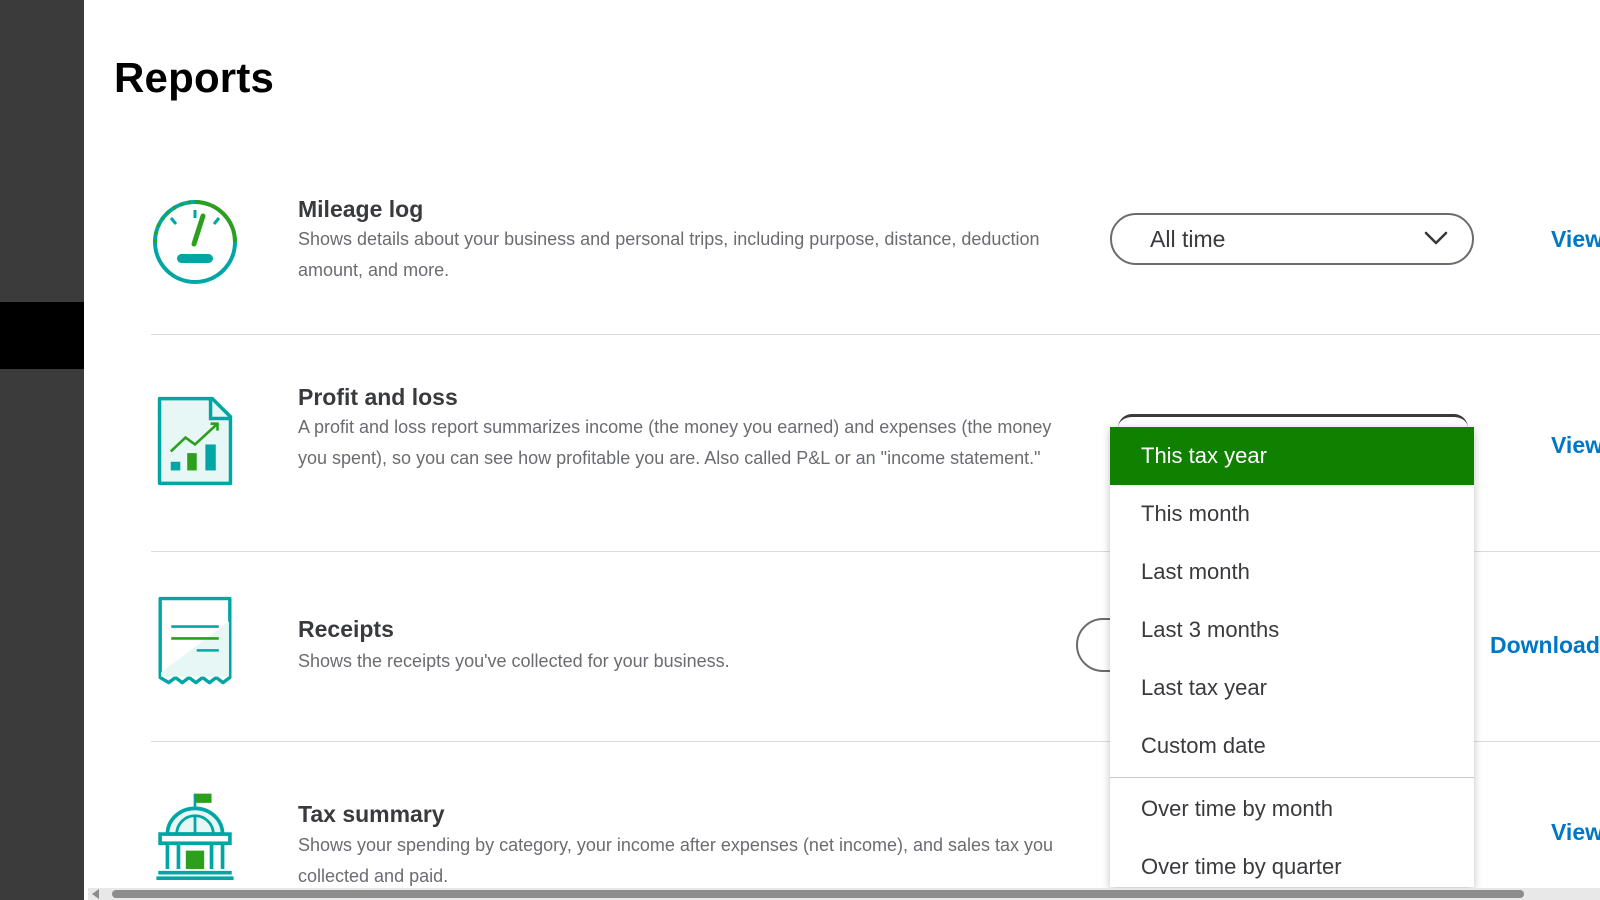 The image size is (1600, 900). What do you see at coordinates (1292, 746) in the screenshot?
I see `dropdown-option-custom-date: Custom date` at bounding box center [1292, 746].